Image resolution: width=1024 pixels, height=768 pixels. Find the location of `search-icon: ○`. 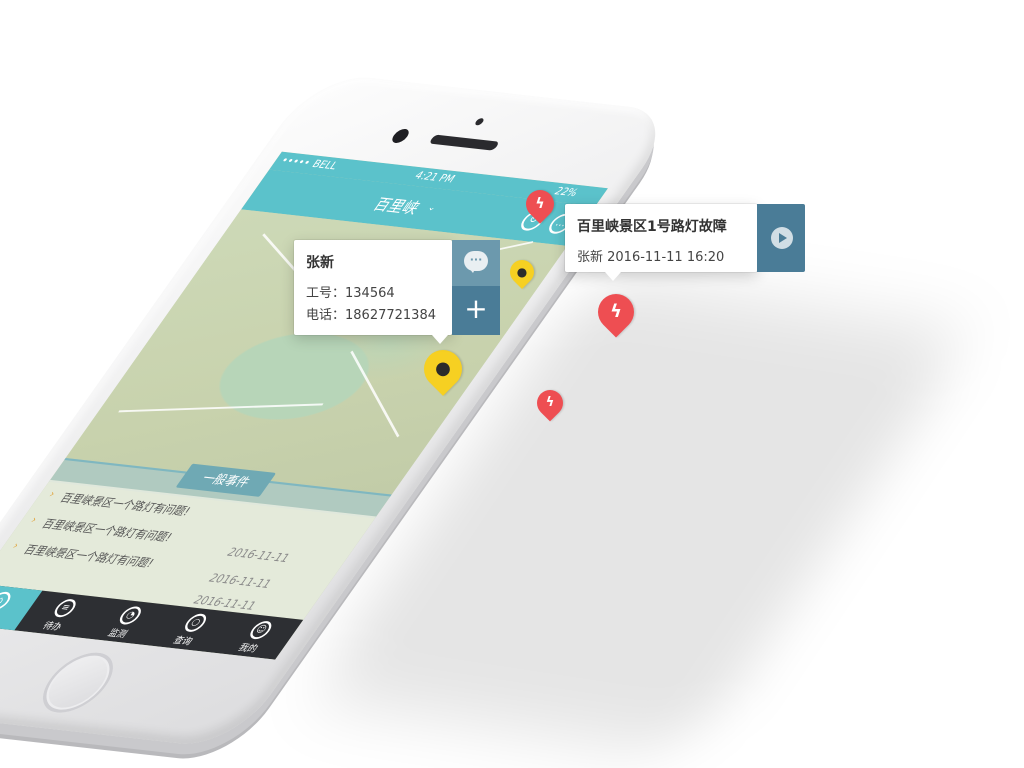

search-icon: ○ is located at coordinates (195, 622).